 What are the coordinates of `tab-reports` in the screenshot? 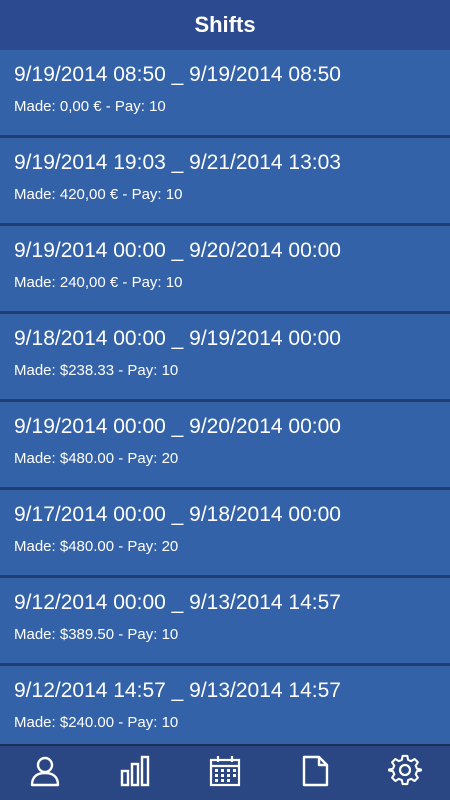 It's located at (315, 773).